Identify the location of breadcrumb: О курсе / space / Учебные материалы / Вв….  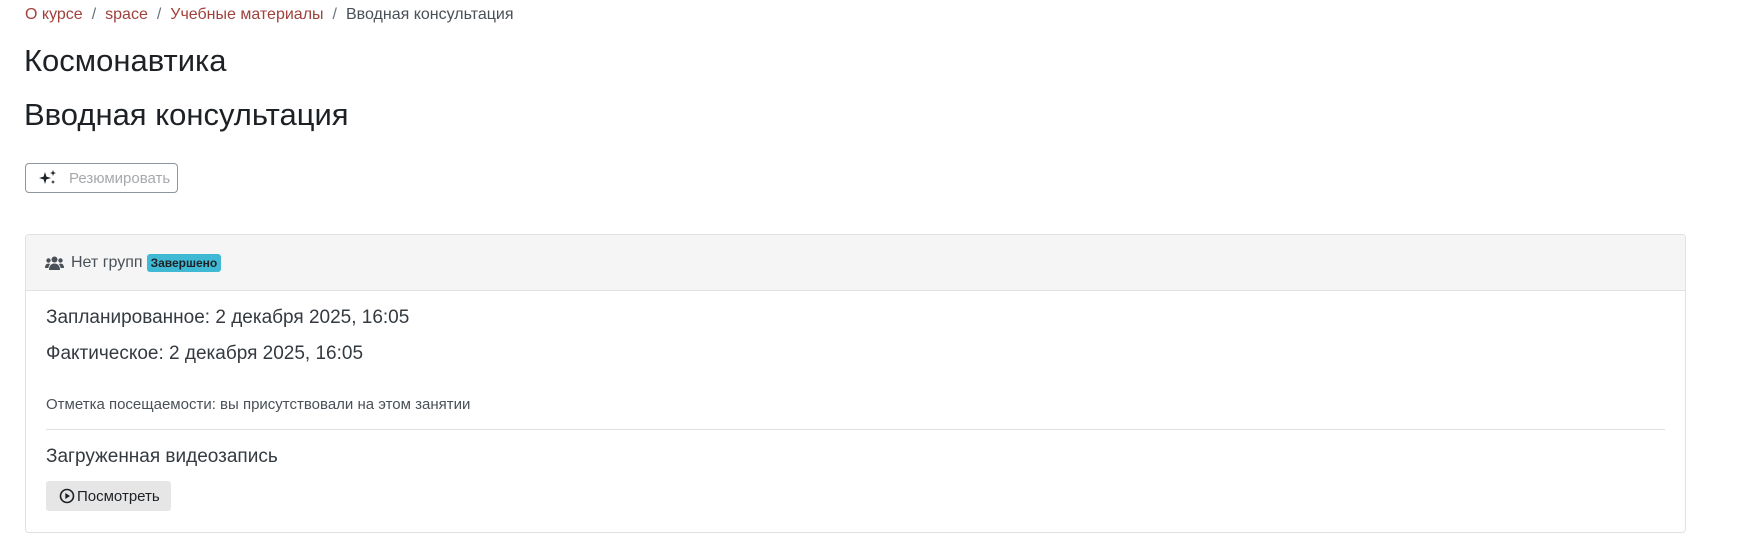
(269, 15).